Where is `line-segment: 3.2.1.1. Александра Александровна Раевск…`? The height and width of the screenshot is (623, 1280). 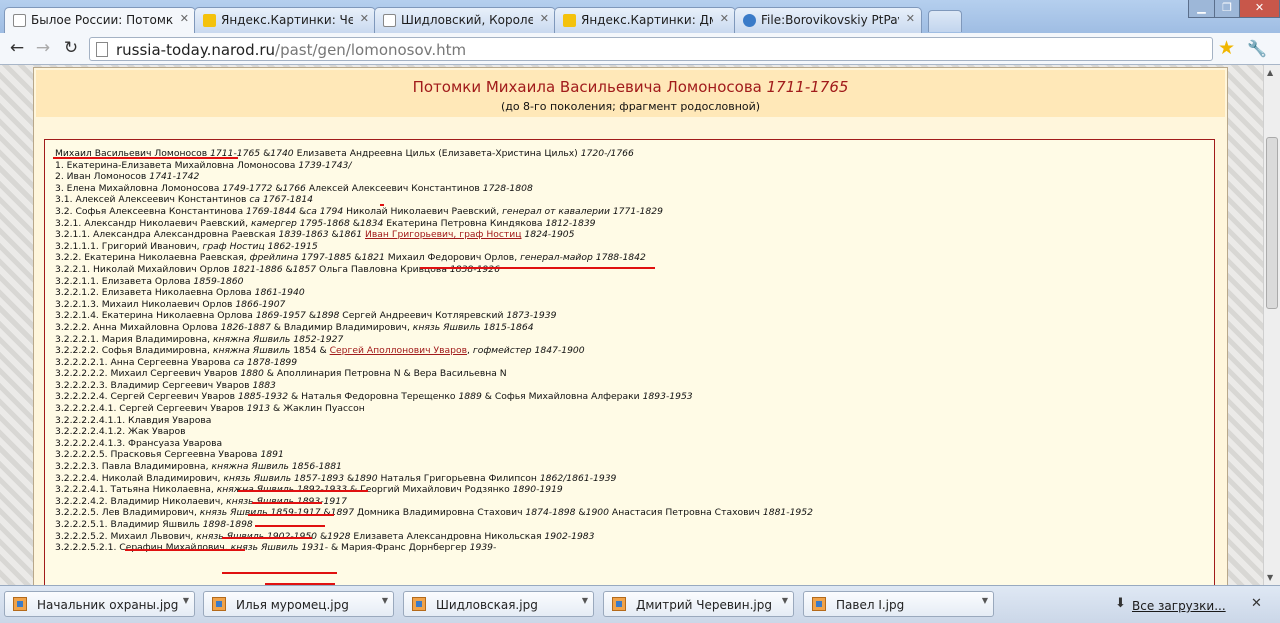 line-segment: 3.2.1.1. Александра Александровна Раевск… is located at coordinates (167, 235).